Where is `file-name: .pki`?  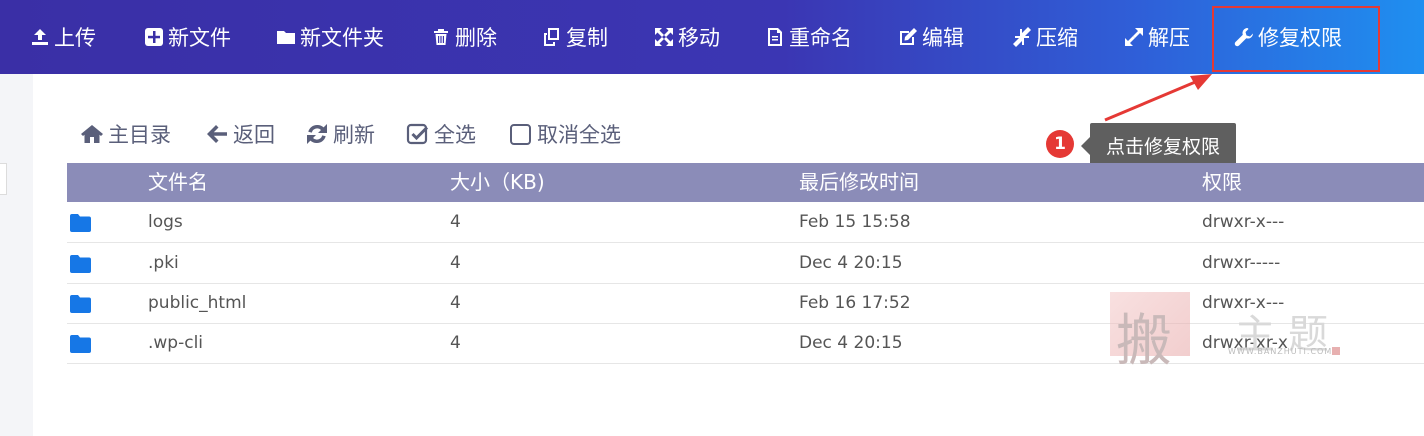
file-name: .pki is located at coordinates (163, 263).